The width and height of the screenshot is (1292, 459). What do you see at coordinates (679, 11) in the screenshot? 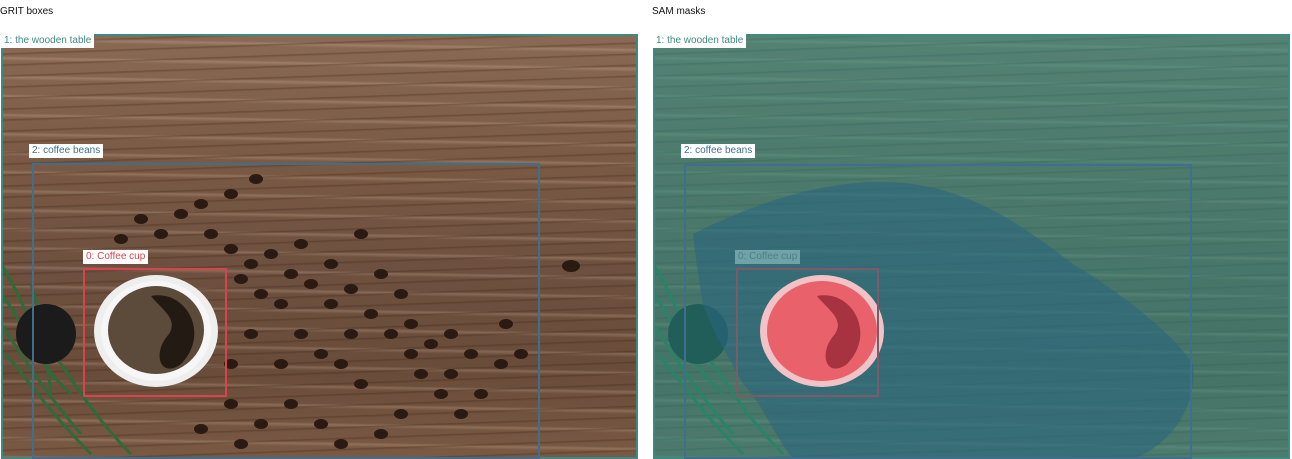
I see `right-panel-title: SAM masks` at bounding box center [679, 11].